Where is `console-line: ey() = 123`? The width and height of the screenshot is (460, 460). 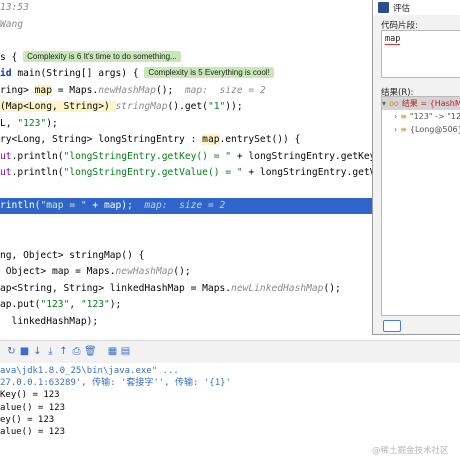
console-line: ey() = 123 is located at coordinates (27, 419).